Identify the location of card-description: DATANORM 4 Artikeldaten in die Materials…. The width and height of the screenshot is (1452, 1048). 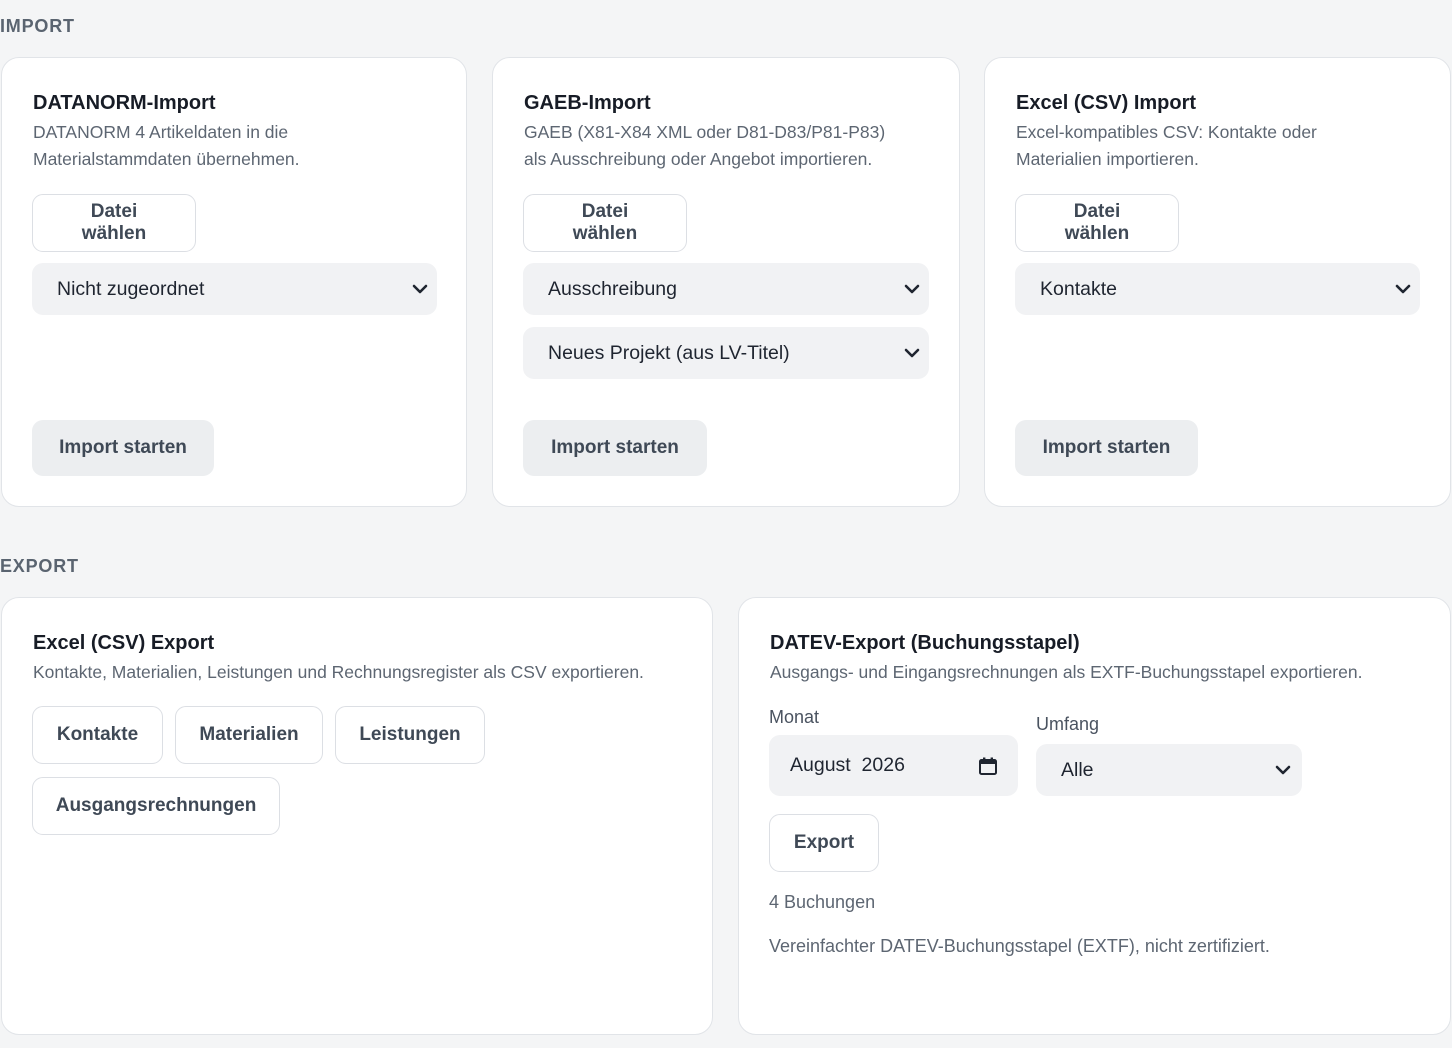
(234, 146).